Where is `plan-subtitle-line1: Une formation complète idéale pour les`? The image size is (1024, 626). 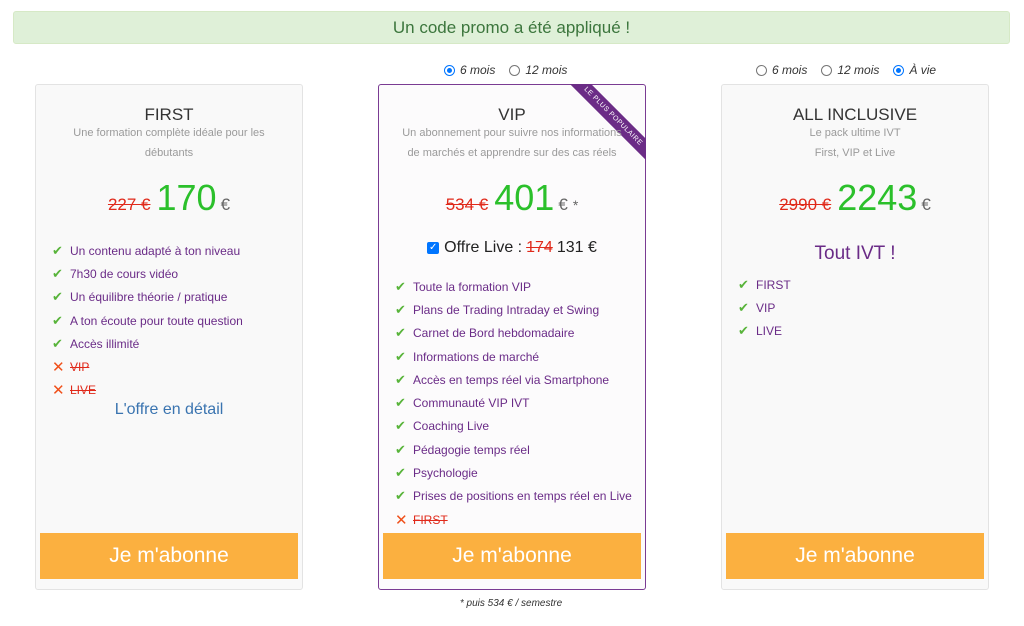
plan-subtitle-line1: Une formation complète idéale pour les is located at coordinates (169, 133).